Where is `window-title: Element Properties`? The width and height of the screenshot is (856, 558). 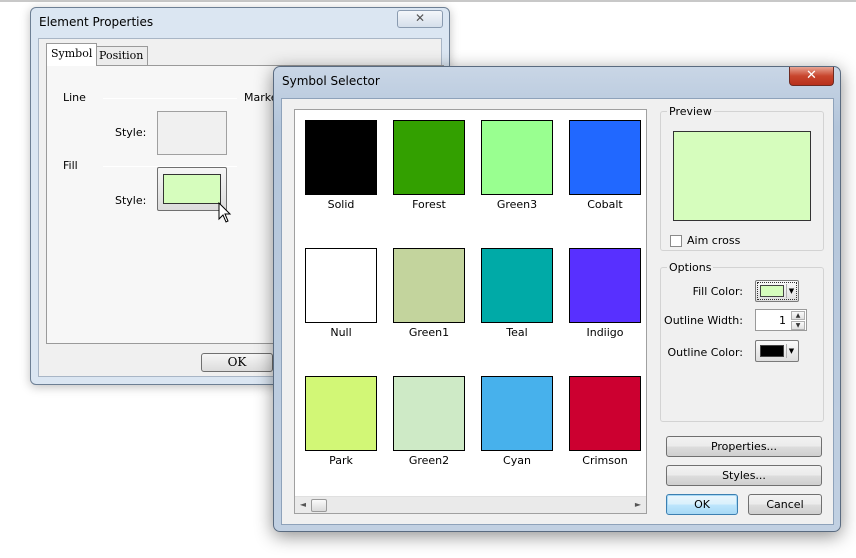
window-title: Element Properties is located at coordinates (96, 22).